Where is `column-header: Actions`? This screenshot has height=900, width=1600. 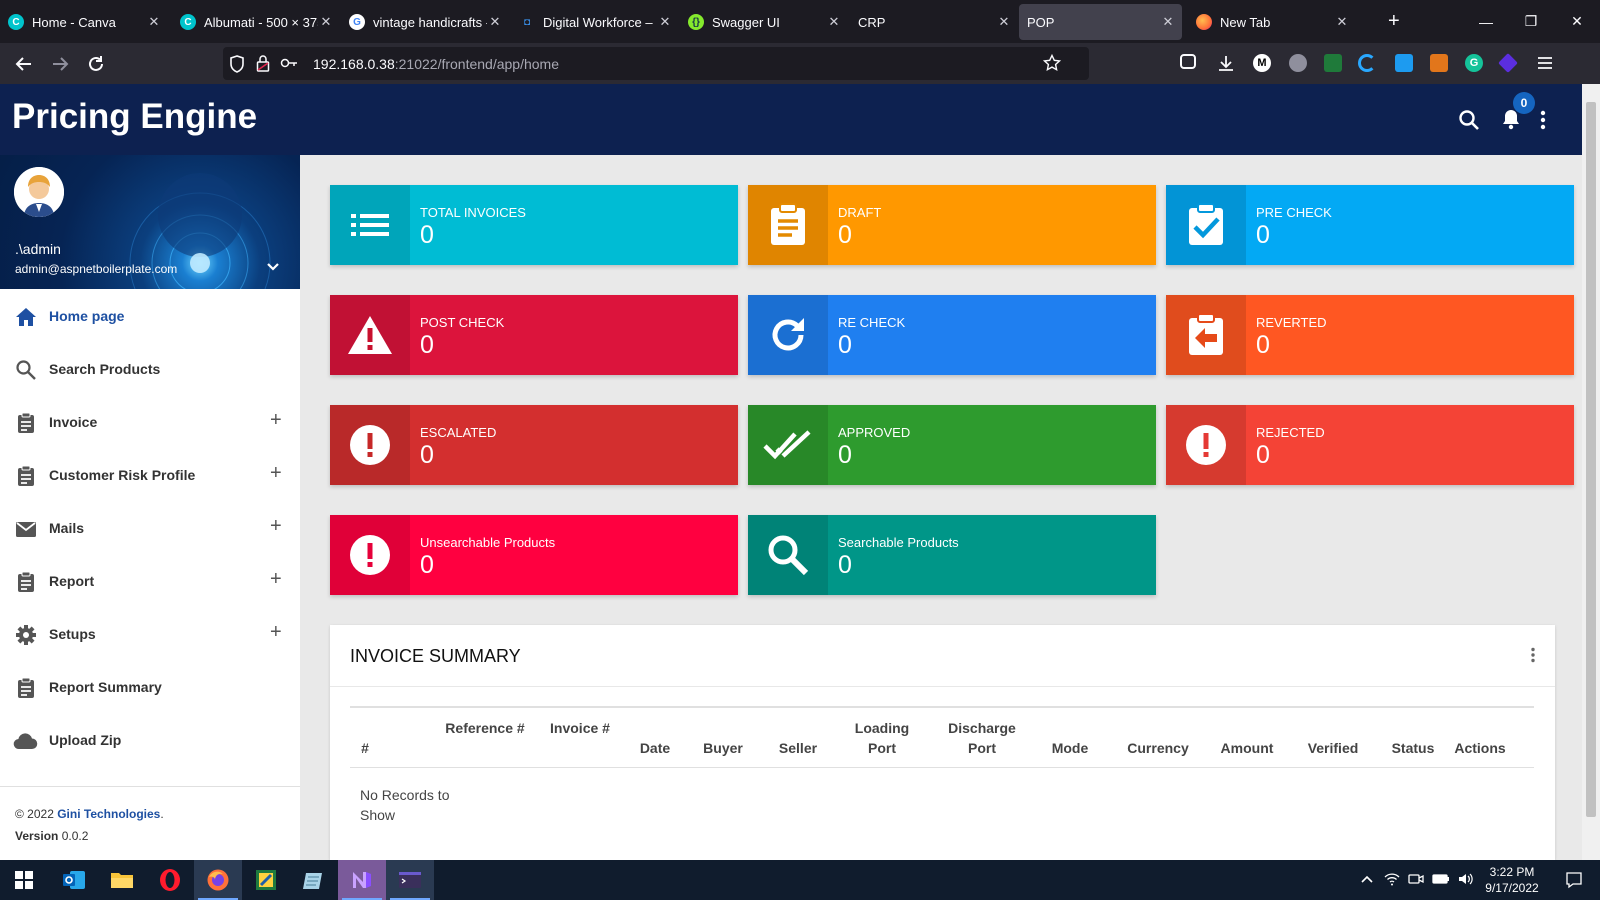
column-header: Actions is located at coordinates (1480, 748).